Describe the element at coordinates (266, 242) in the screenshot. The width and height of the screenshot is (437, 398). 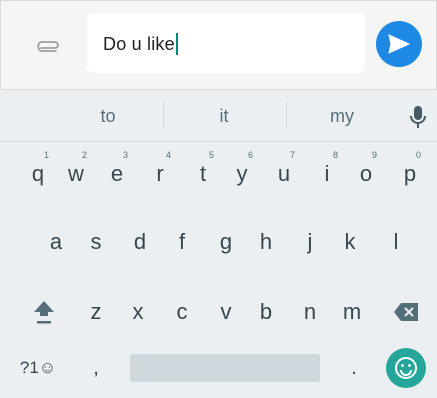
I see `key-h: h` at that location.